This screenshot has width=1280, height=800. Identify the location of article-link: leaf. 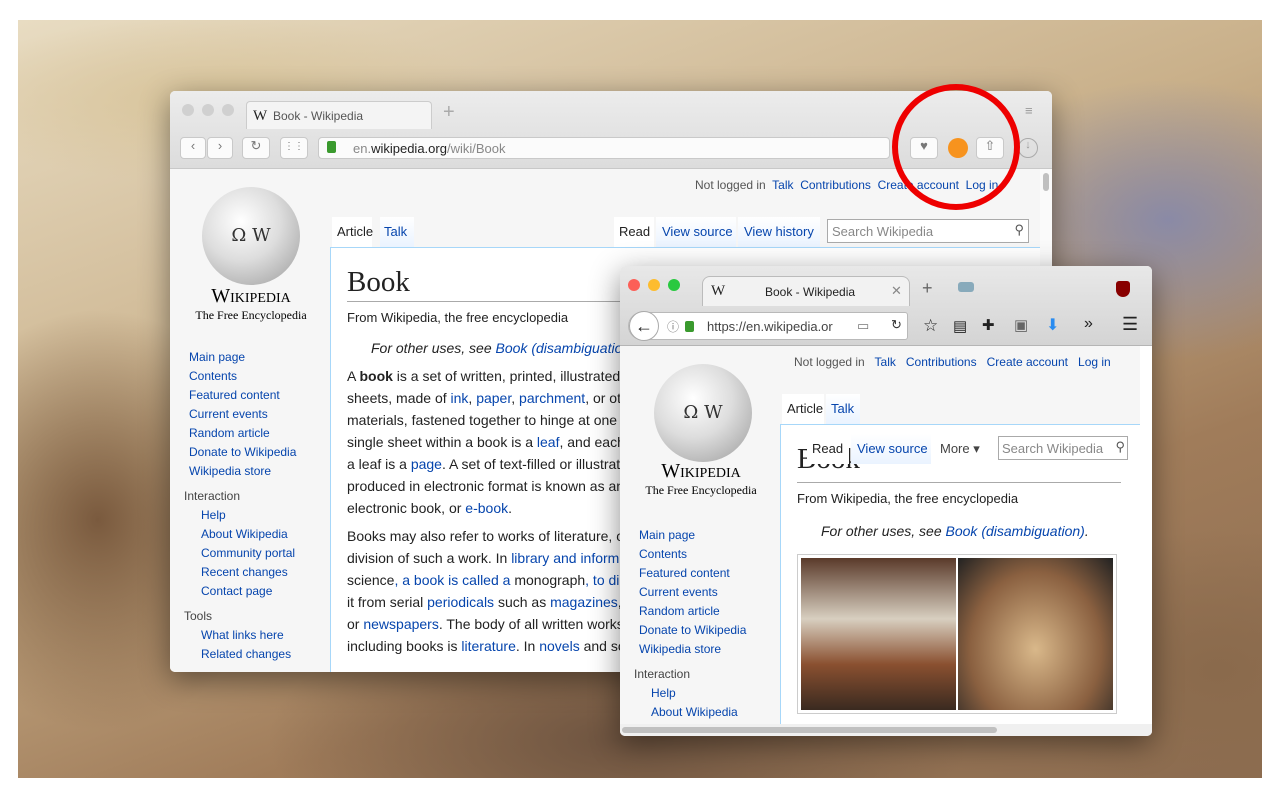
(548, 442).